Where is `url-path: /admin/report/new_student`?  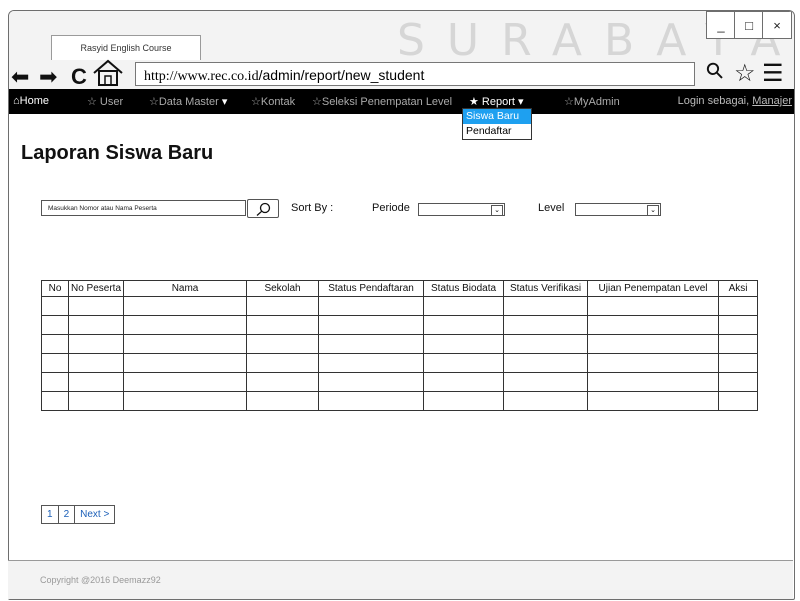
url-path: /admin/report/new_student is located at coordinates (341, 75).